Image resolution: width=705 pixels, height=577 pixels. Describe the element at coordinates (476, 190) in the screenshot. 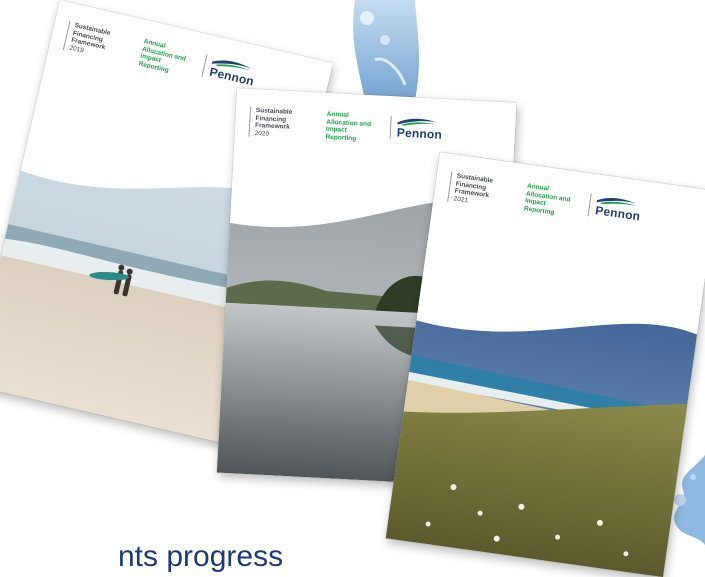

I see `framework-label: Sustainable Financing Framework 2021` at that location.